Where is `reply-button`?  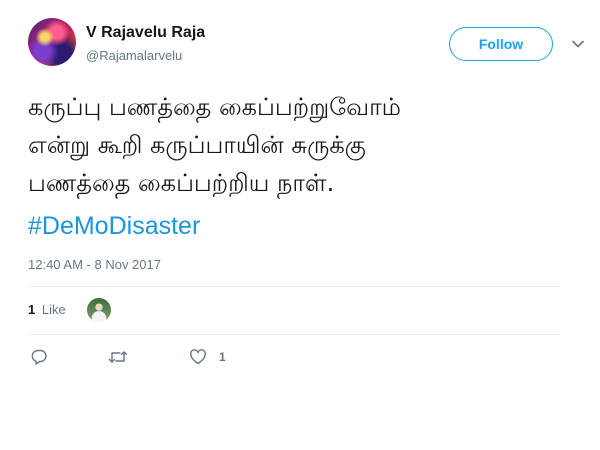
reply-button is located at coordinates (39, 357).